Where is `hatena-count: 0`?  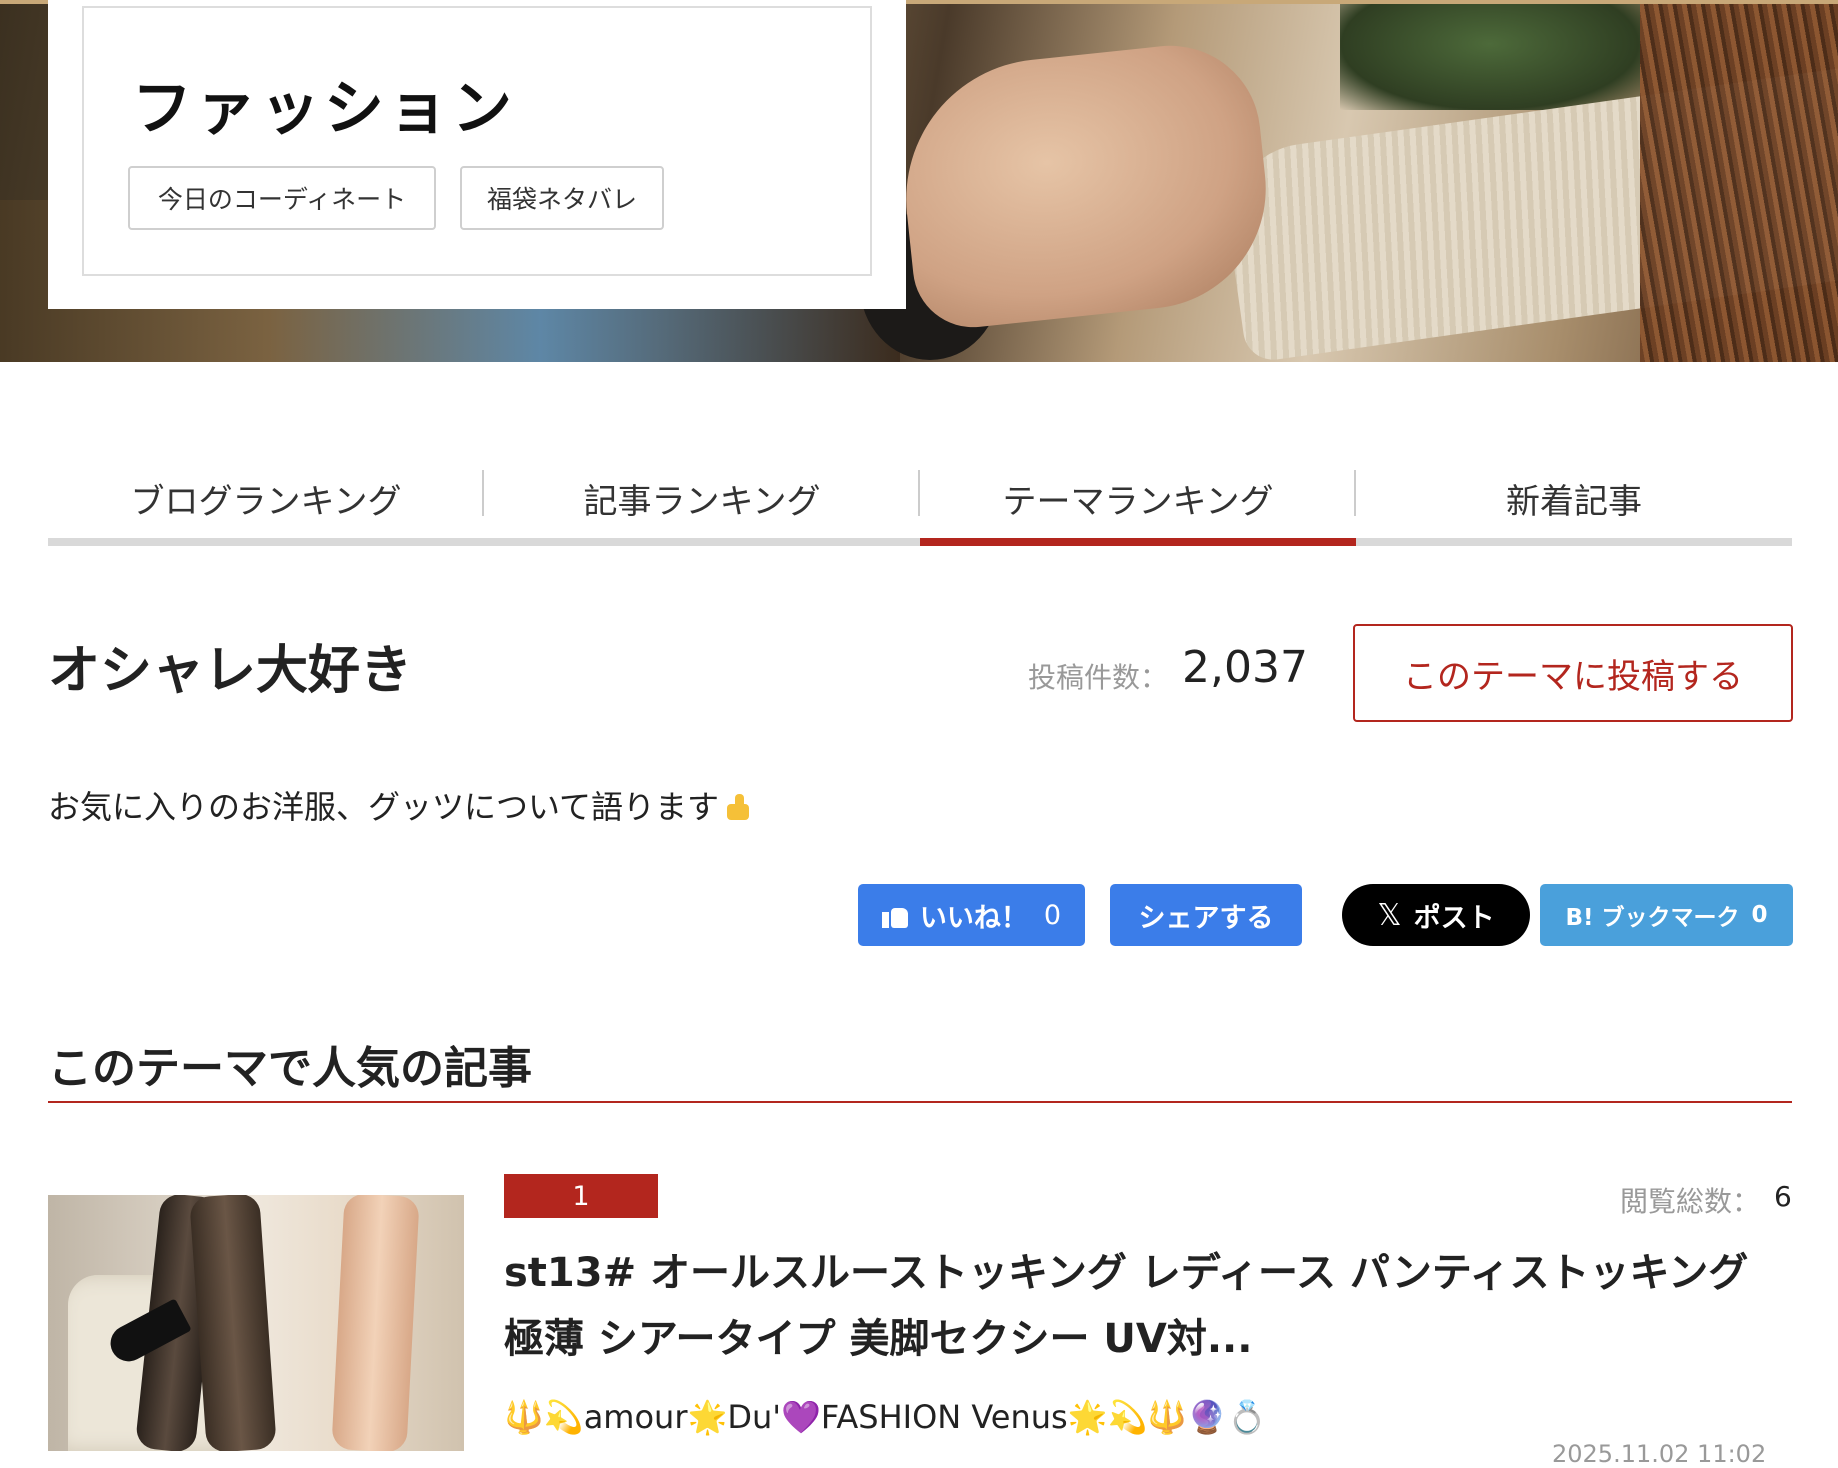
hatena-count: 0 is located at coordinates (1759, 915).